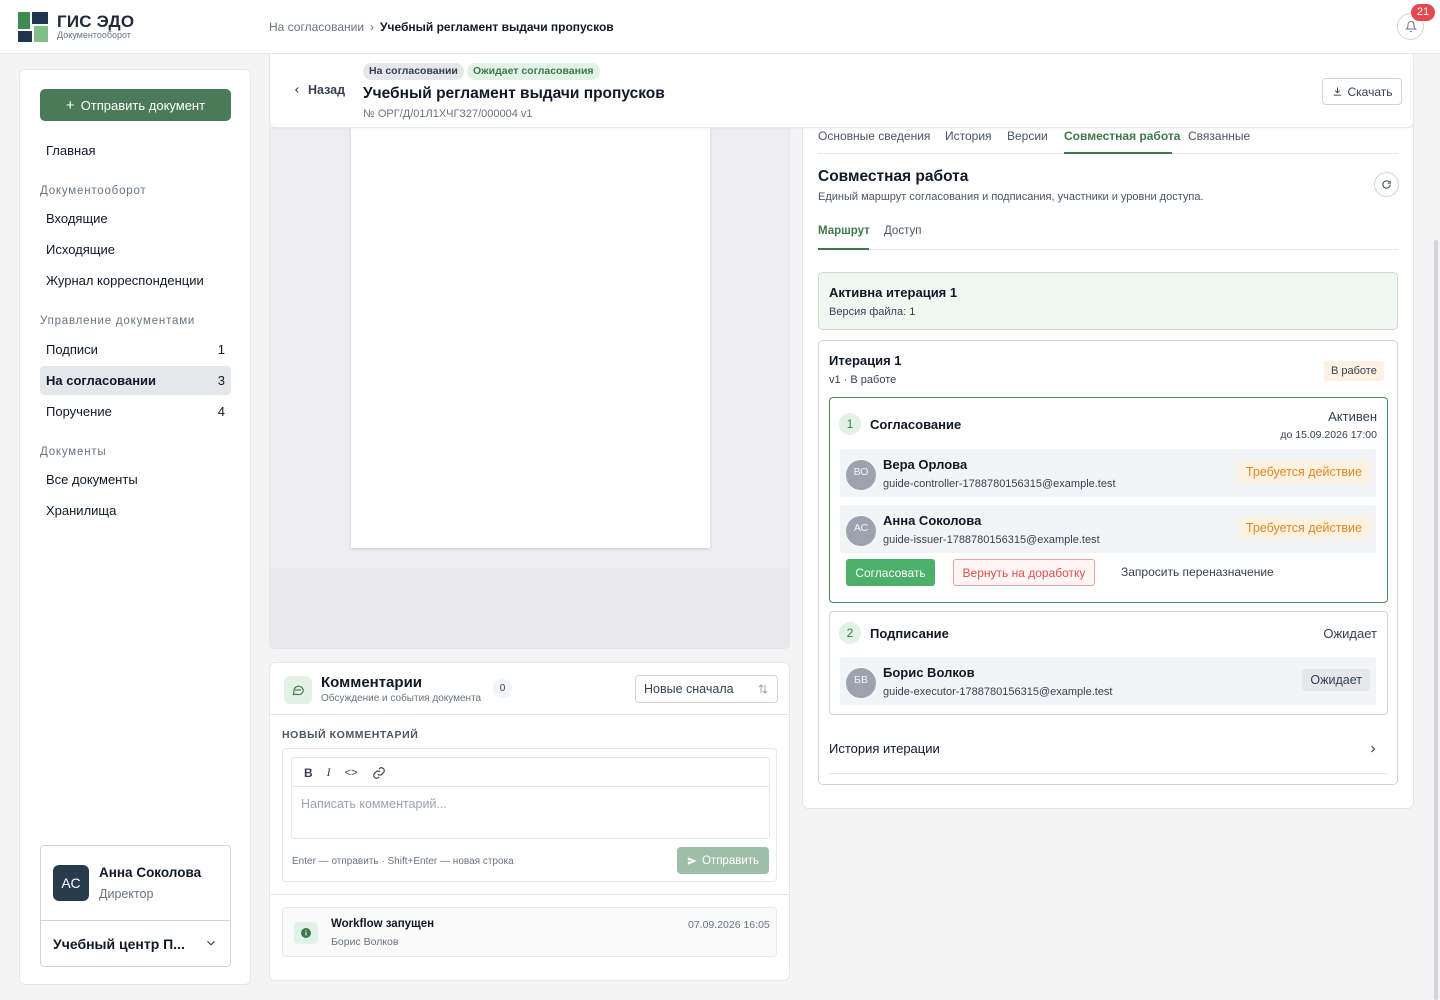  I want to click on sidebar-item-label: Хранилища, so click(81, 510).